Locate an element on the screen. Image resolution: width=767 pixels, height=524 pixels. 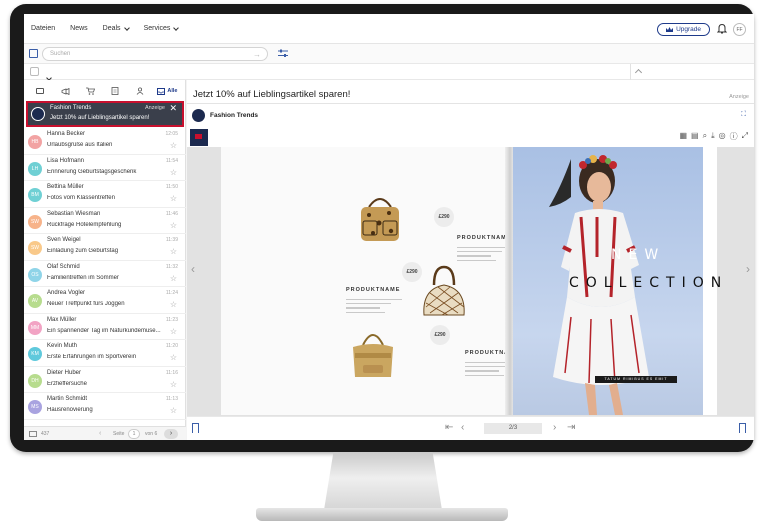
close-icon: ✕ is located at coordinates (173, 108).